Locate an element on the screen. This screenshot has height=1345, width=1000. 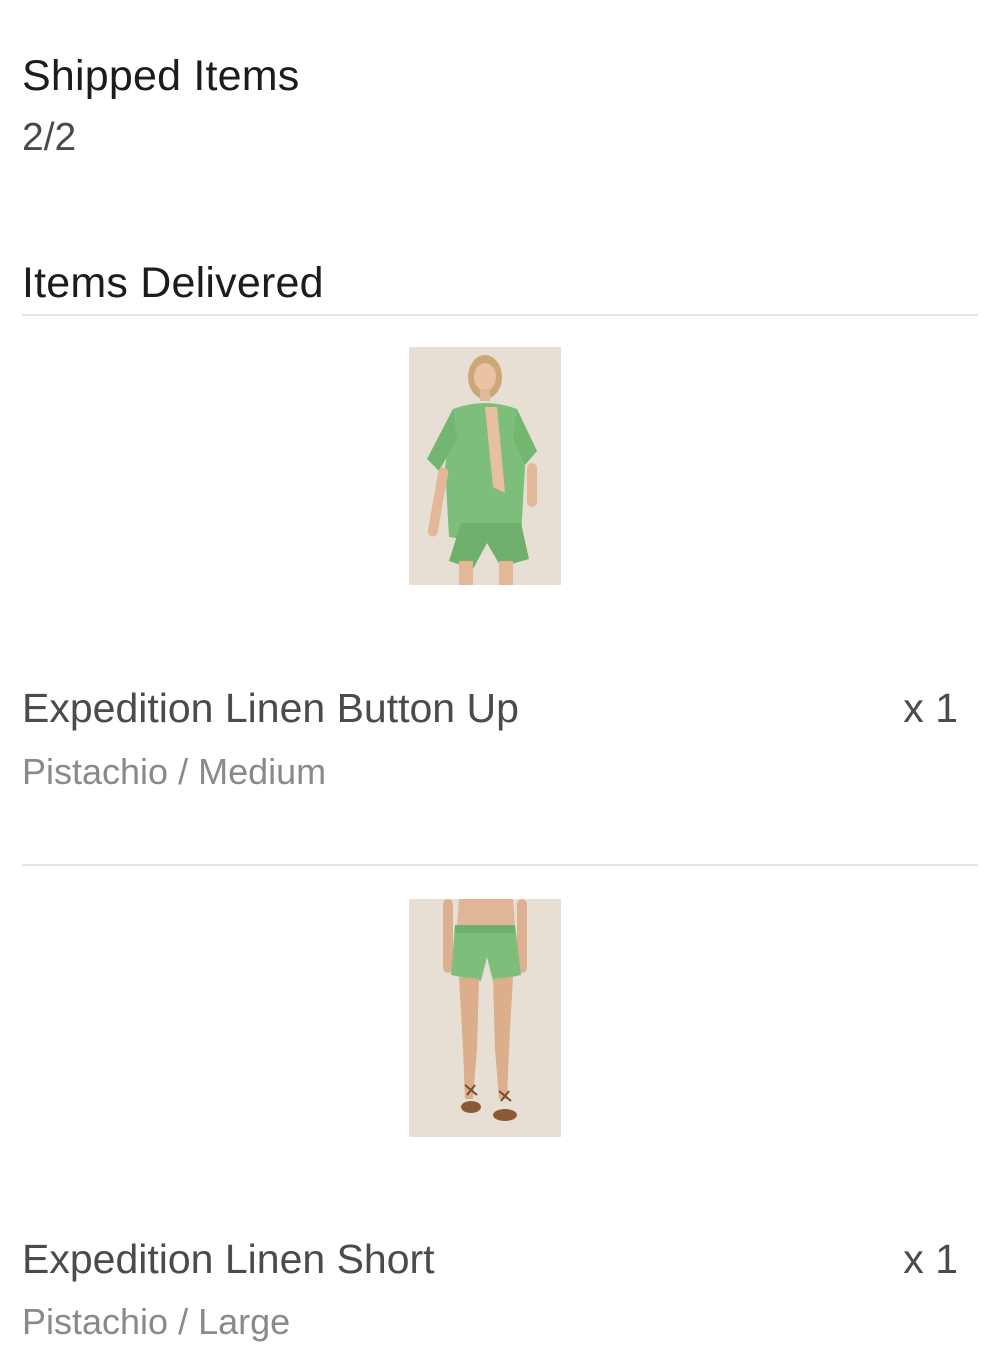
shorts-photo-icon is located at coordinates (485, 1018).